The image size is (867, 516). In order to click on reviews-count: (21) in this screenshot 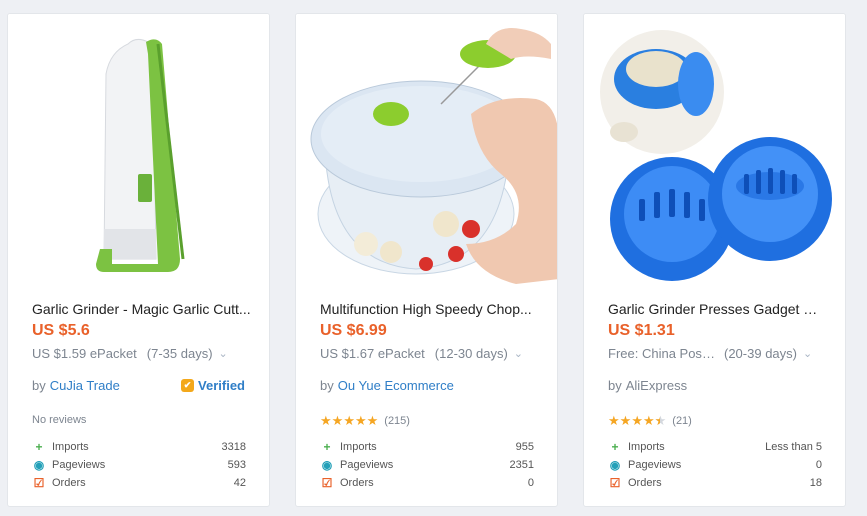, I will do `click(682, 421)`.